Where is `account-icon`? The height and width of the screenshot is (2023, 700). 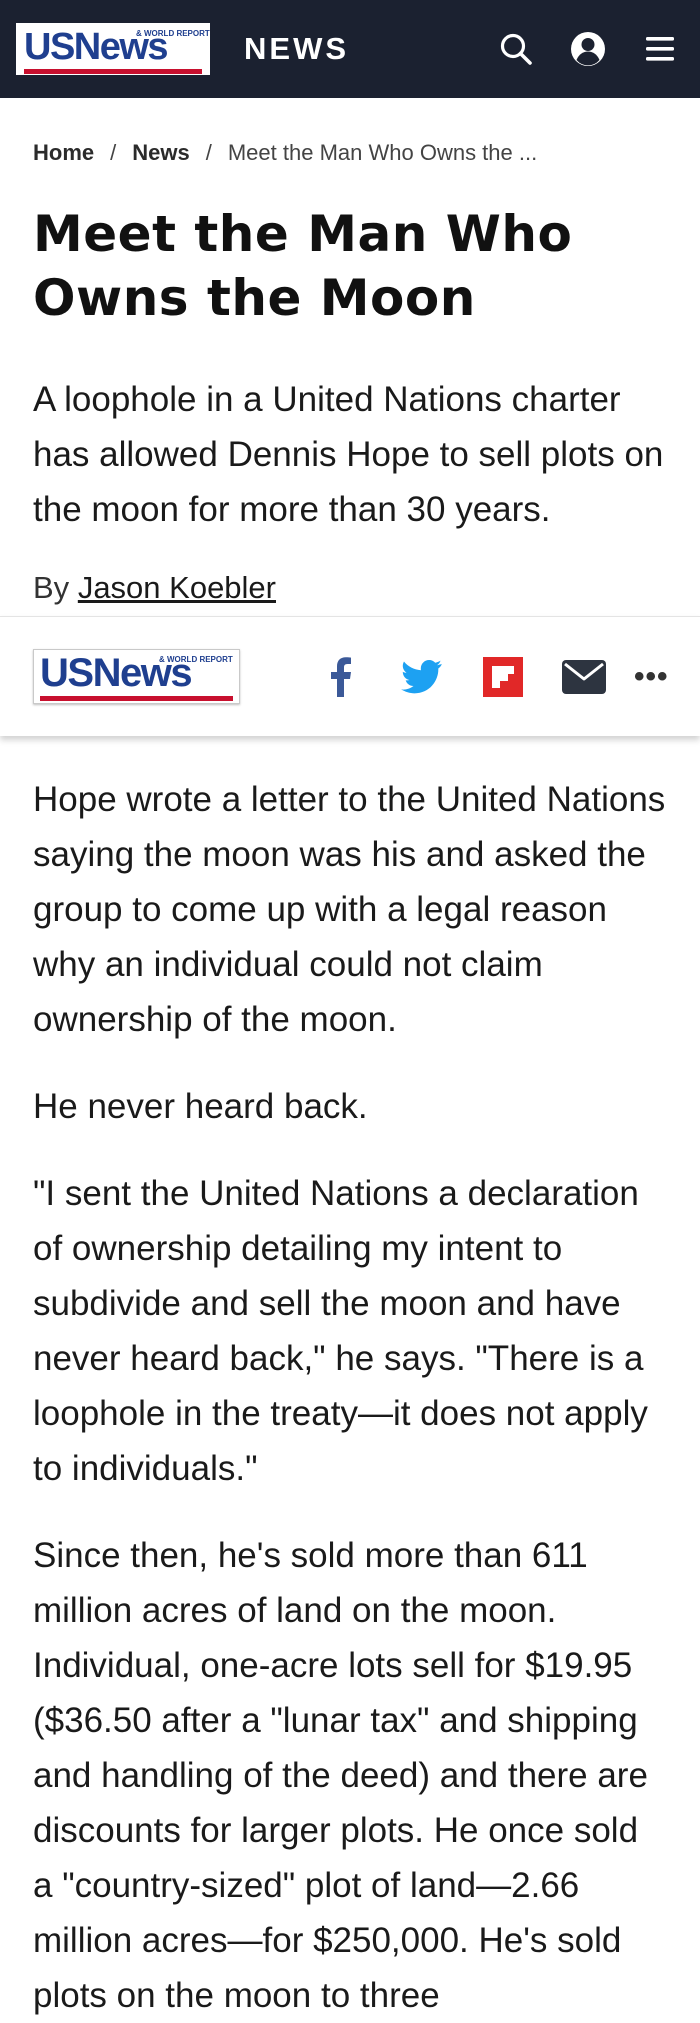
account-icon is located at coordinates (588, 49).